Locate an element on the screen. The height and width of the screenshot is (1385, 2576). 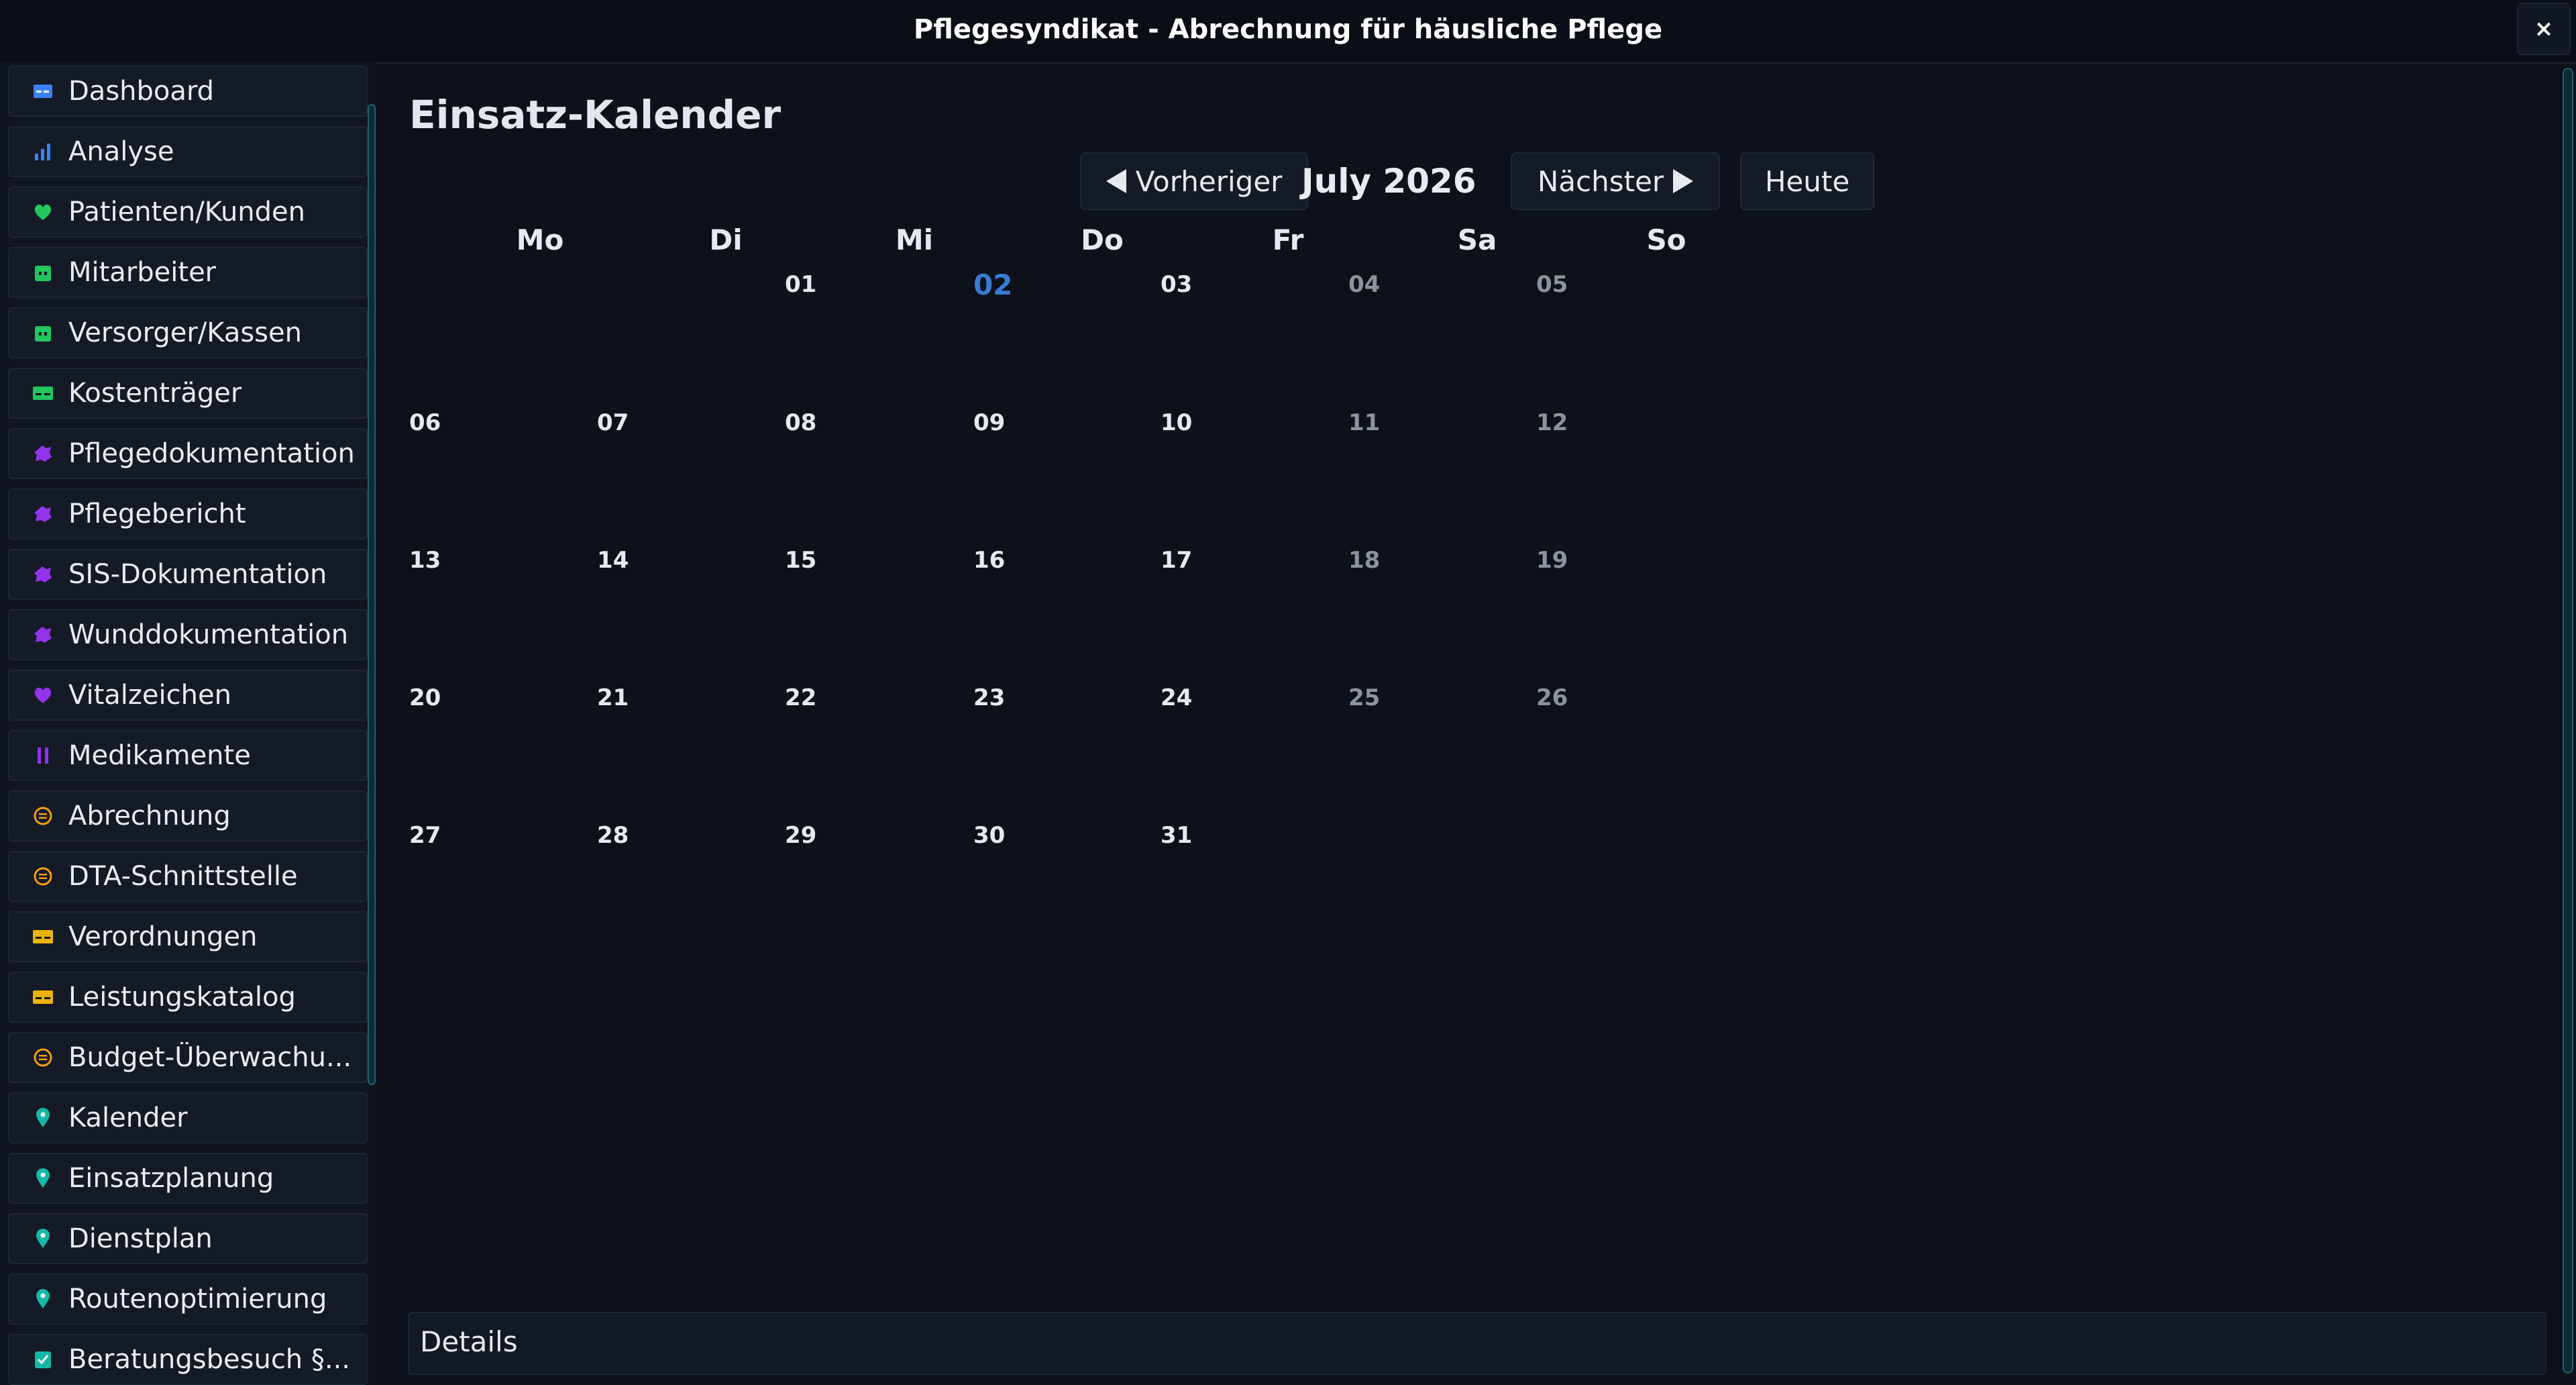
sidebar-item-abrechnung: Abrechnung is located at coordinates (188, 815).